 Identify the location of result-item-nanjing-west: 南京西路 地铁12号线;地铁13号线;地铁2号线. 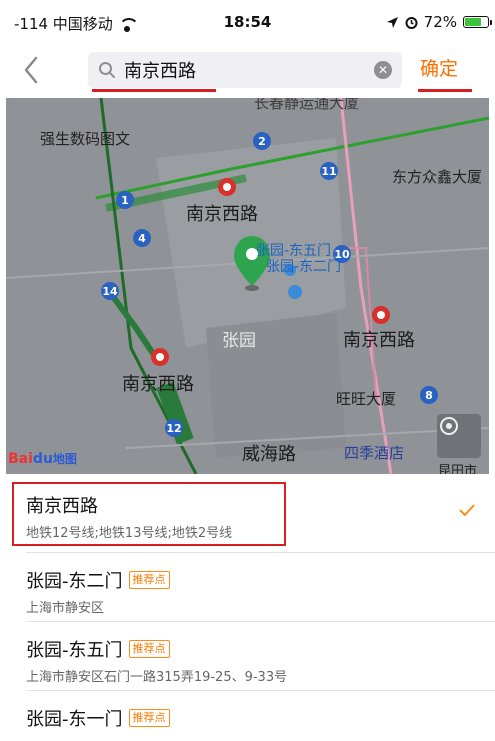
(247, 513).